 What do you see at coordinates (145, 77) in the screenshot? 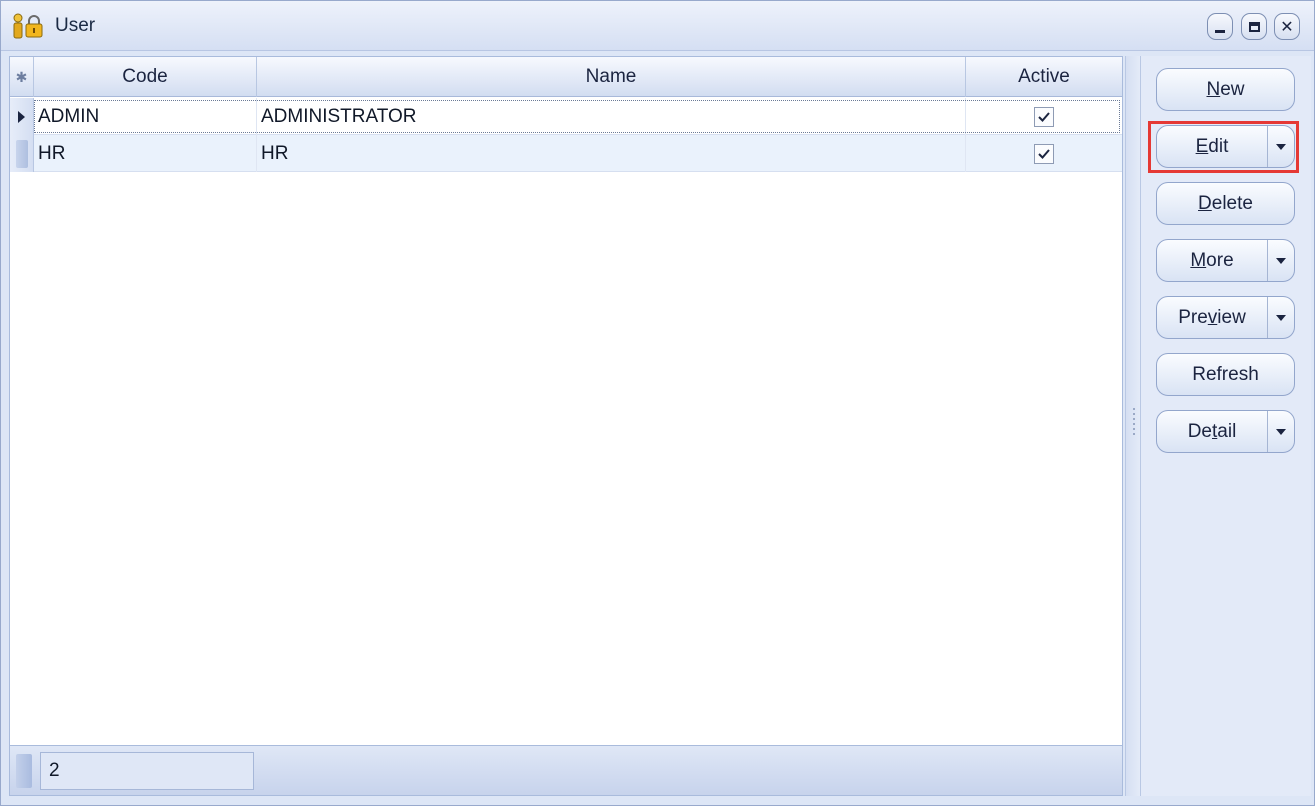
I see `column-header-code: Code` at bounding box center [145, 77].